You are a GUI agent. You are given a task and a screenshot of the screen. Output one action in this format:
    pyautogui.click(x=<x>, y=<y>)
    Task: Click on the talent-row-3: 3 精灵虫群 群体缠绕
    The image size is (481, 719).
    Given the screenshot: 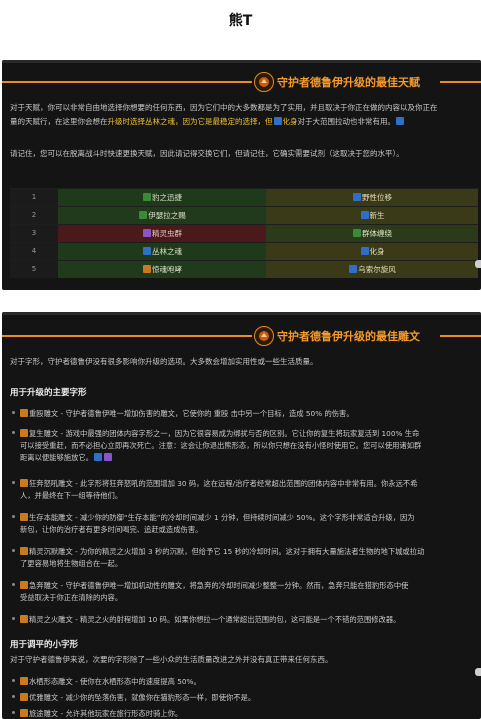 What is the action you would take?
    pyautogui.click(x=244, y=233)
    